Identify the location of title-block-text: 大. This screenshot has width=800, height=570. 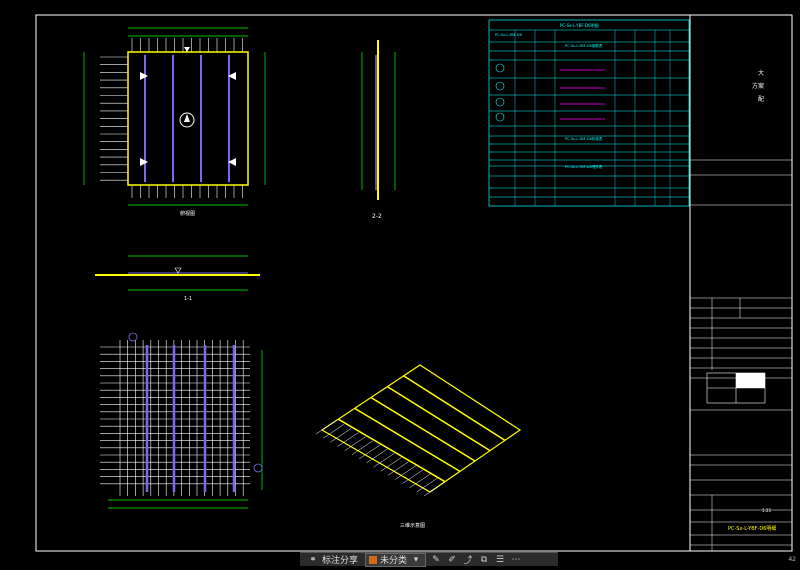
(761, 73).